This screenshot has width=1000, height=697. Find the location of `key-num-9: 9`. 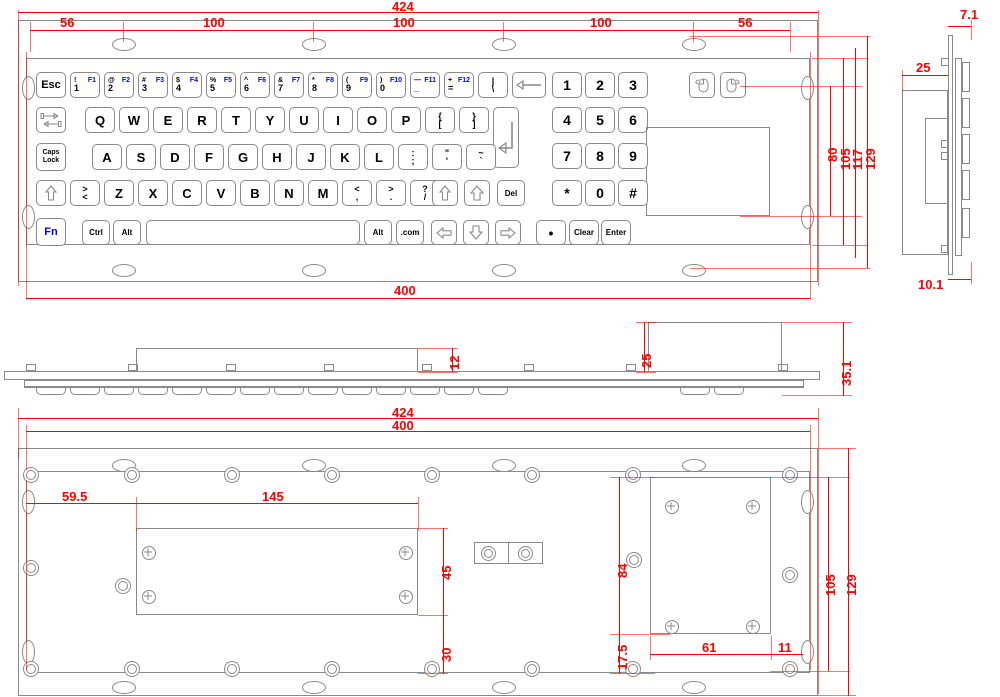

key-num-9: 9 is located at coordinates (633, 156).